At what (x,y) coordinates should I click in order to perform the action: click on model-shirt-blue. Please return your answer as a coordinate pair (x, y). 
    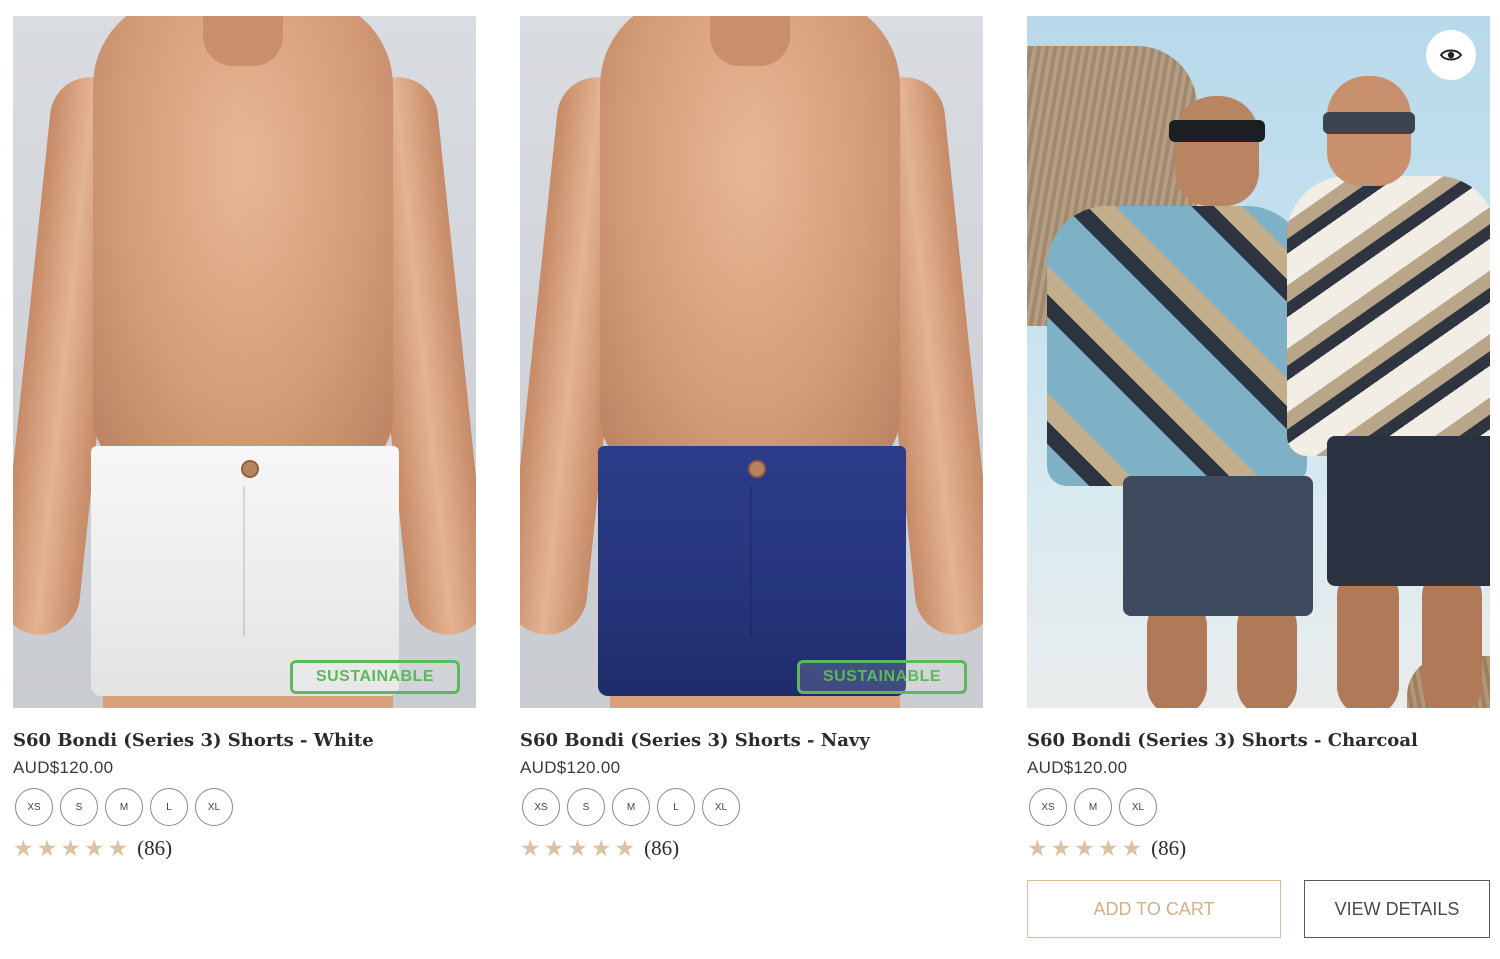
    Looking at the image, I should click on (1177, 346).